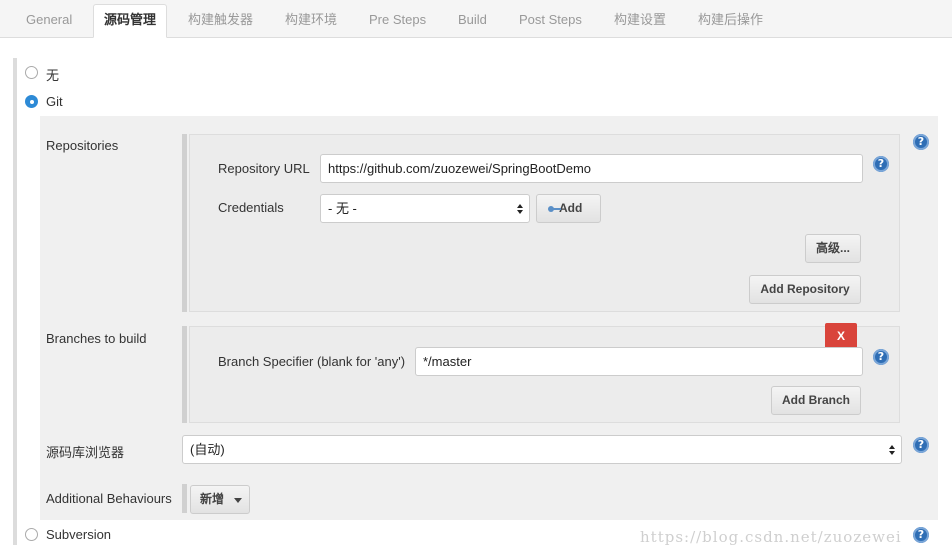  I want to click on caret-down-icon, so click(238, 500).